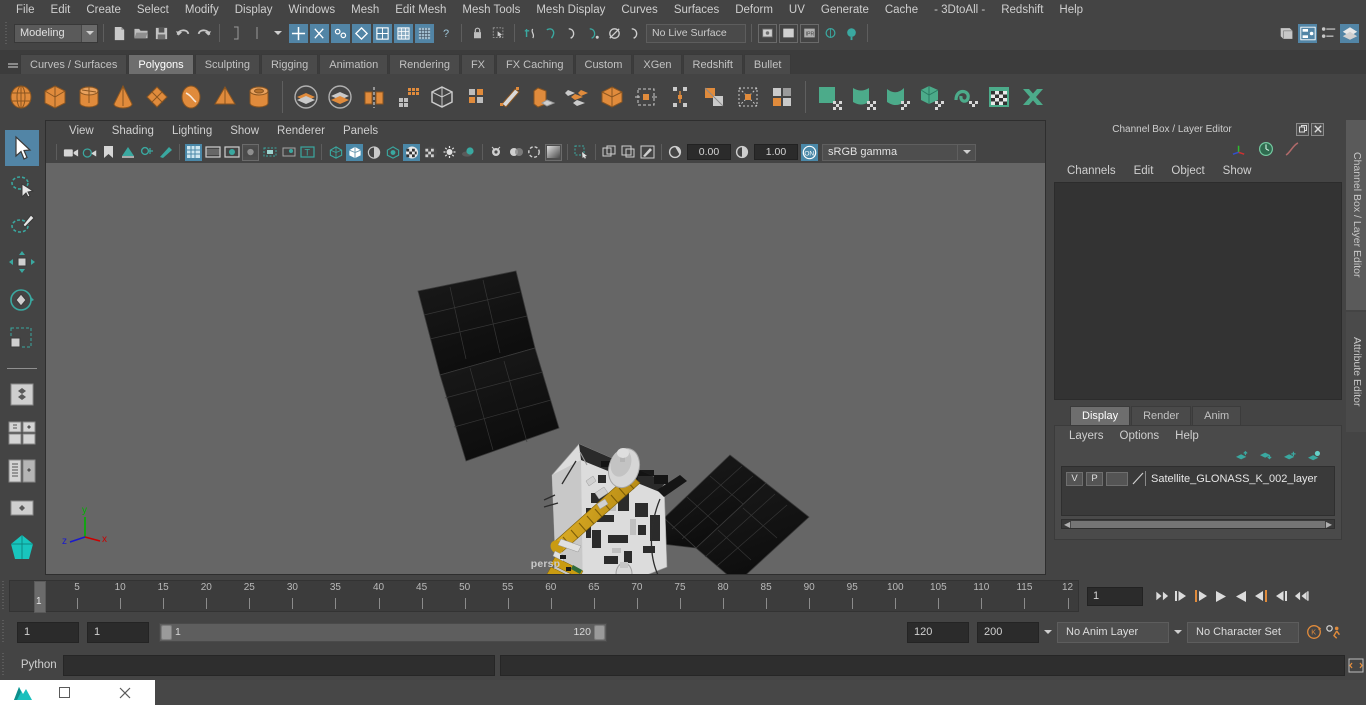 The height and width of the screenshot is (705, 1366). I want to click on poly-cone-icon, so click(123, 97).